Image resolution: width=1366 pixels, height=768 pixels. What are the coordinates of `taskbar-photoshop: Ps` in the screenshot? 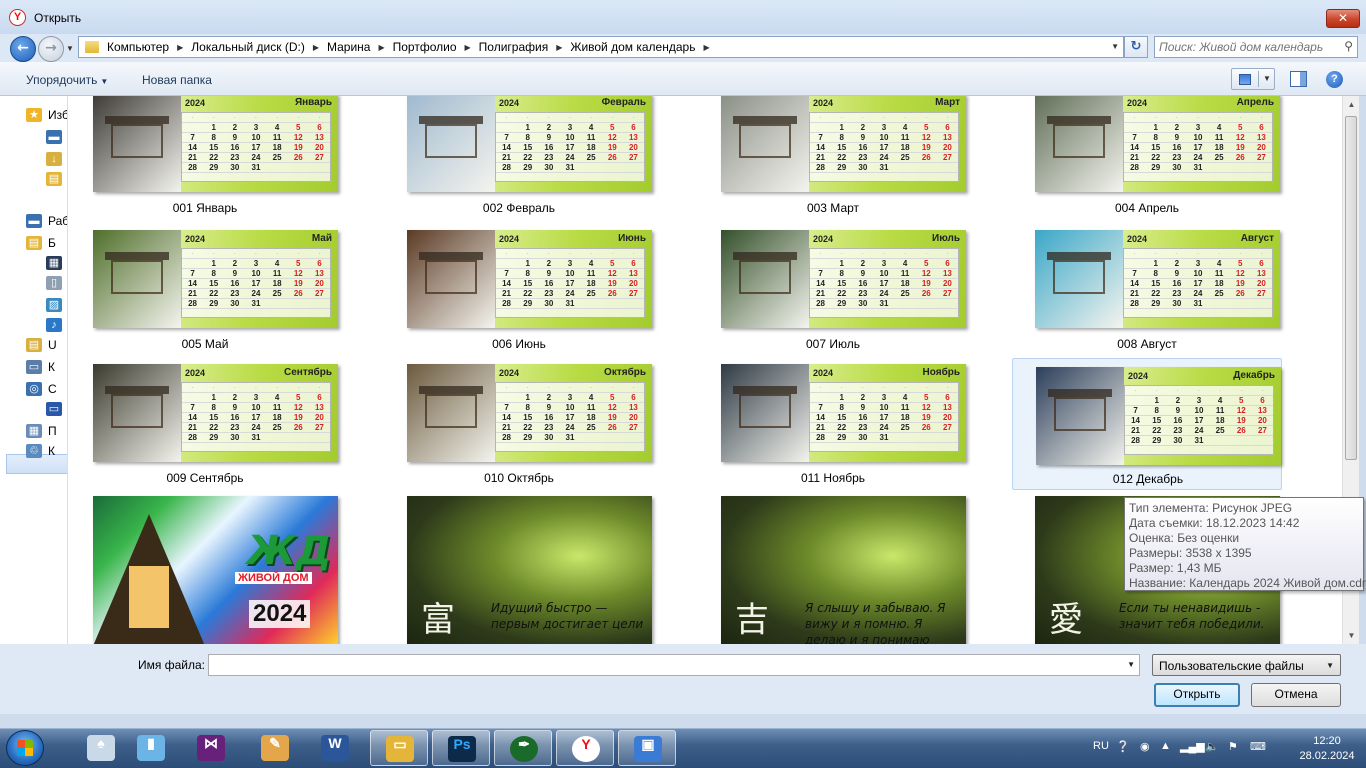 It's located at (461, 748).